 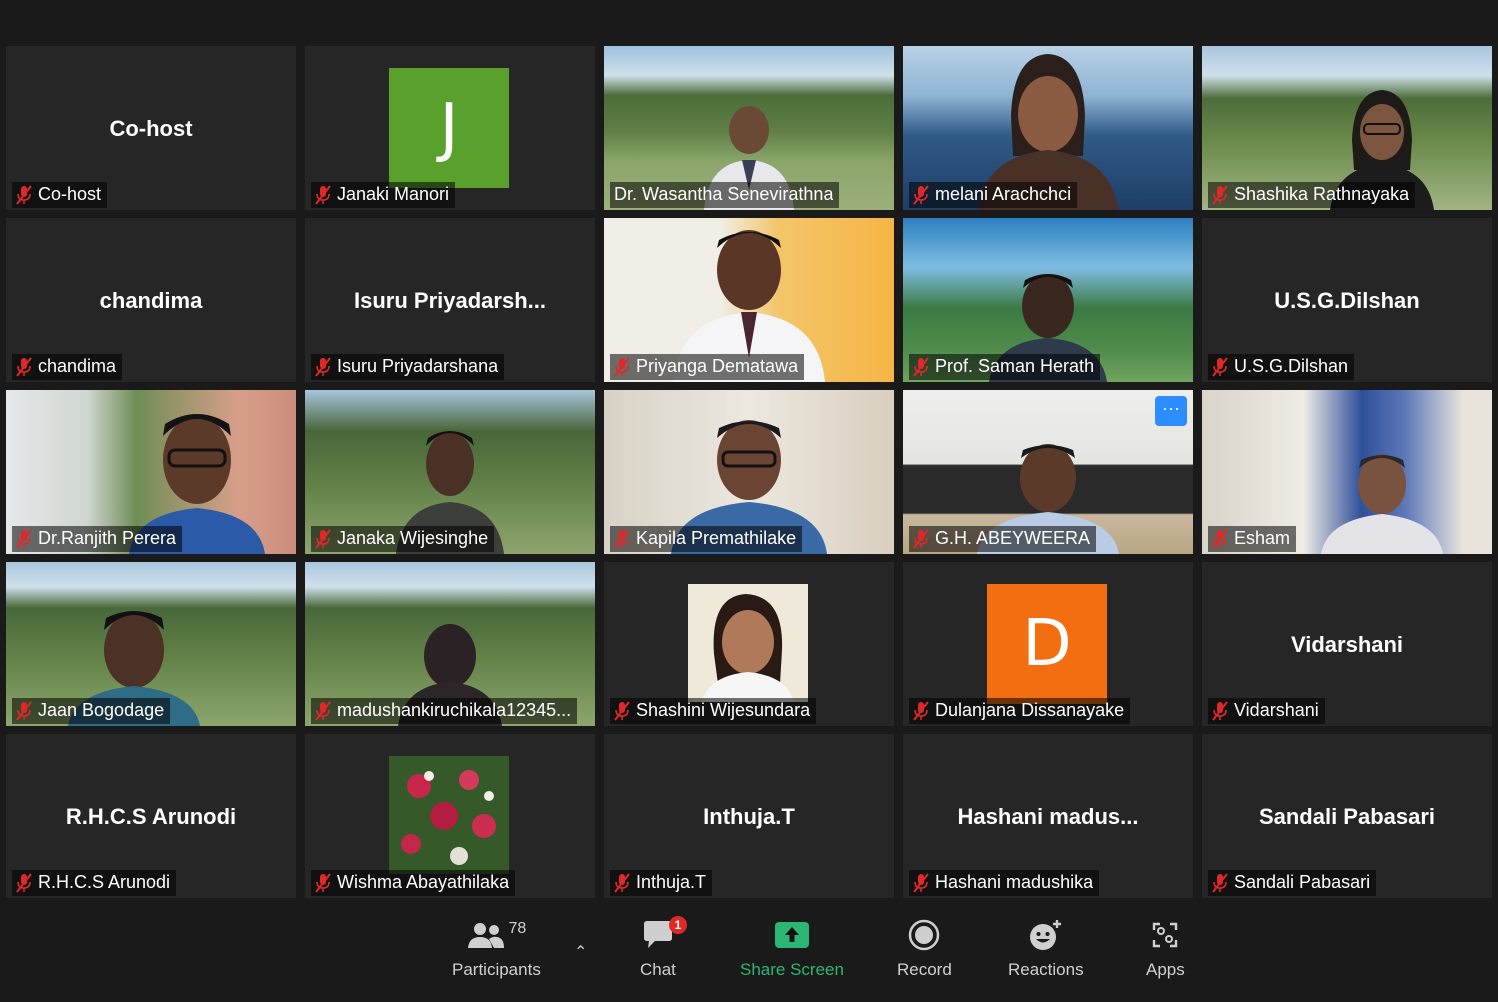 I want to click on participant-name: Isuru Priyadarshana, so click(x=418, y=366).